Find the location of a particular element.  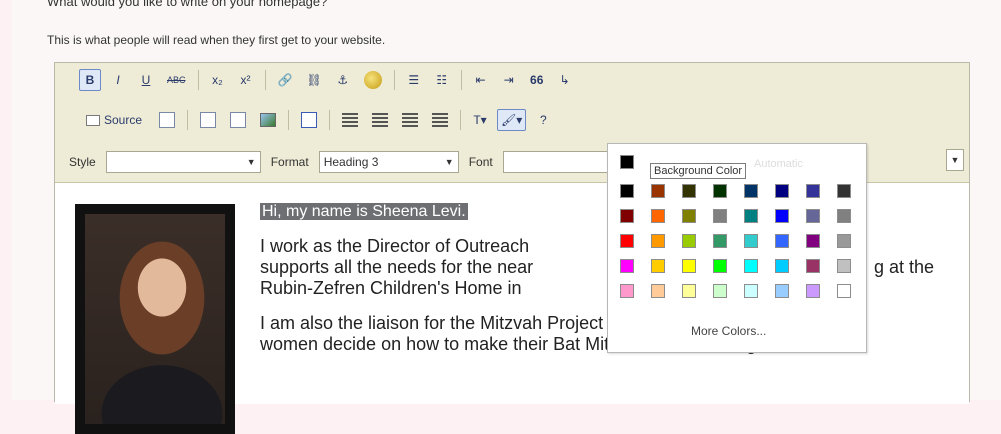

color-swatch-grid is located at coordinates (735, 241).